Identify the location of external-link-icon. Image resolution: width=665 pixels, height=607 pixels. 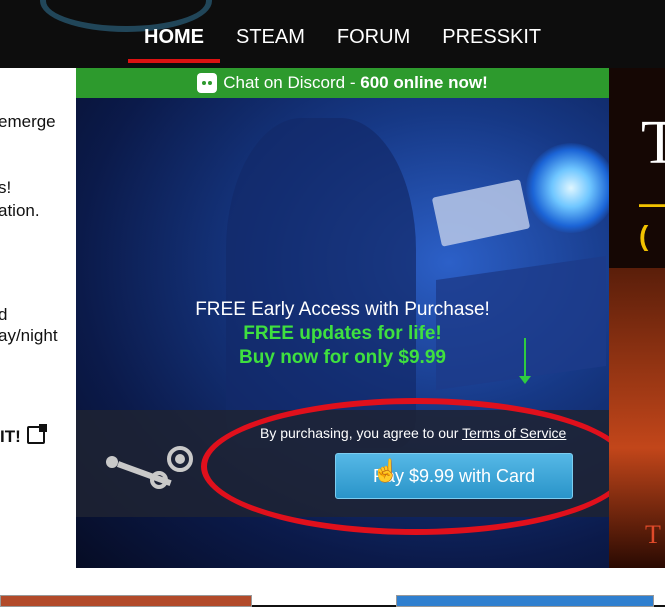
(36, 434).